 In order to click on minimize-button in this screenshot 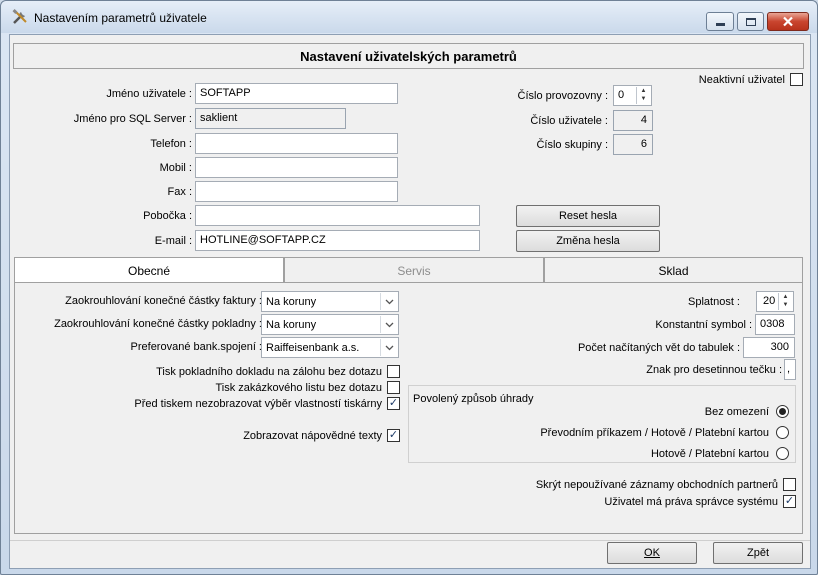, I will do `click(720, 21)`.